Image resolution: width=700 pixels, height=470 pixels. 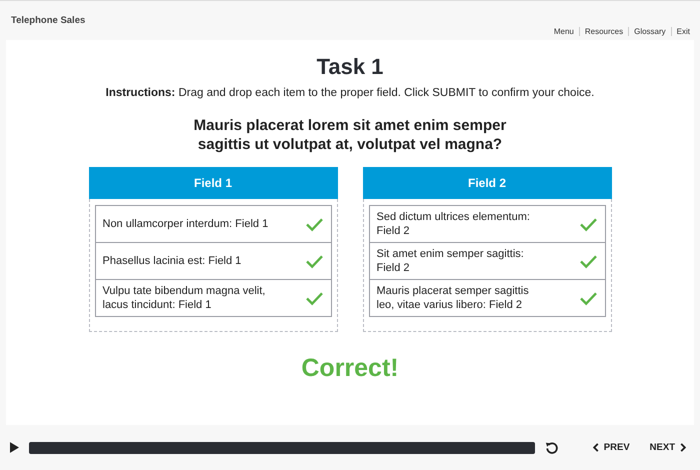 I want to click on item-text: Phasellus lacinia est: Field 1, so click(x=172, y=261).